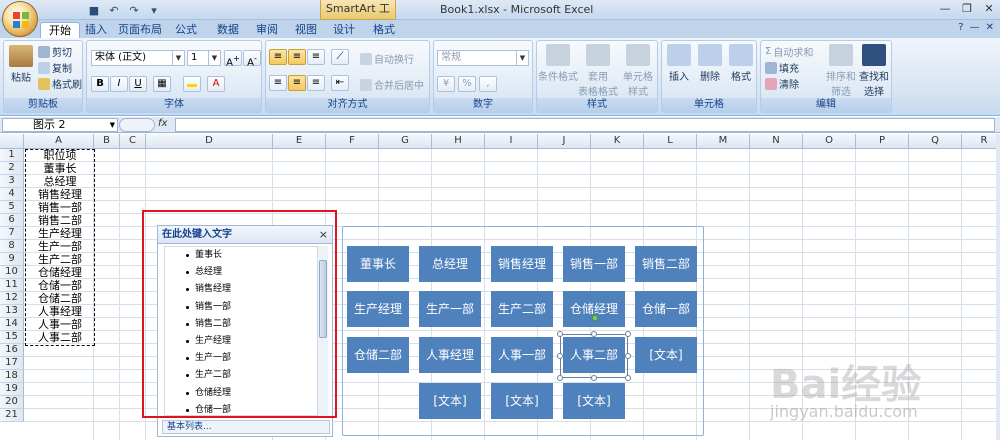 This screenshot has width=1000, height=440. Describe the element at coordinates (55, 67) in the screenshot. I see `copy-button: 复制` at that location.